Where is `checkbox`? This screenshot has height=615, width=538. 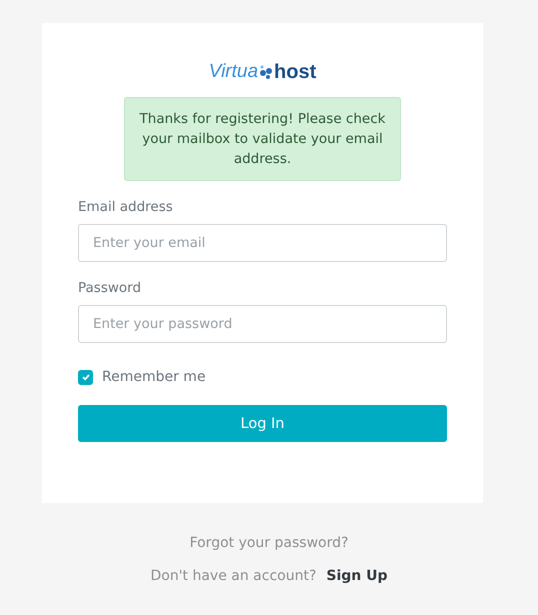 checkbox is located at coordinates (85, 377).